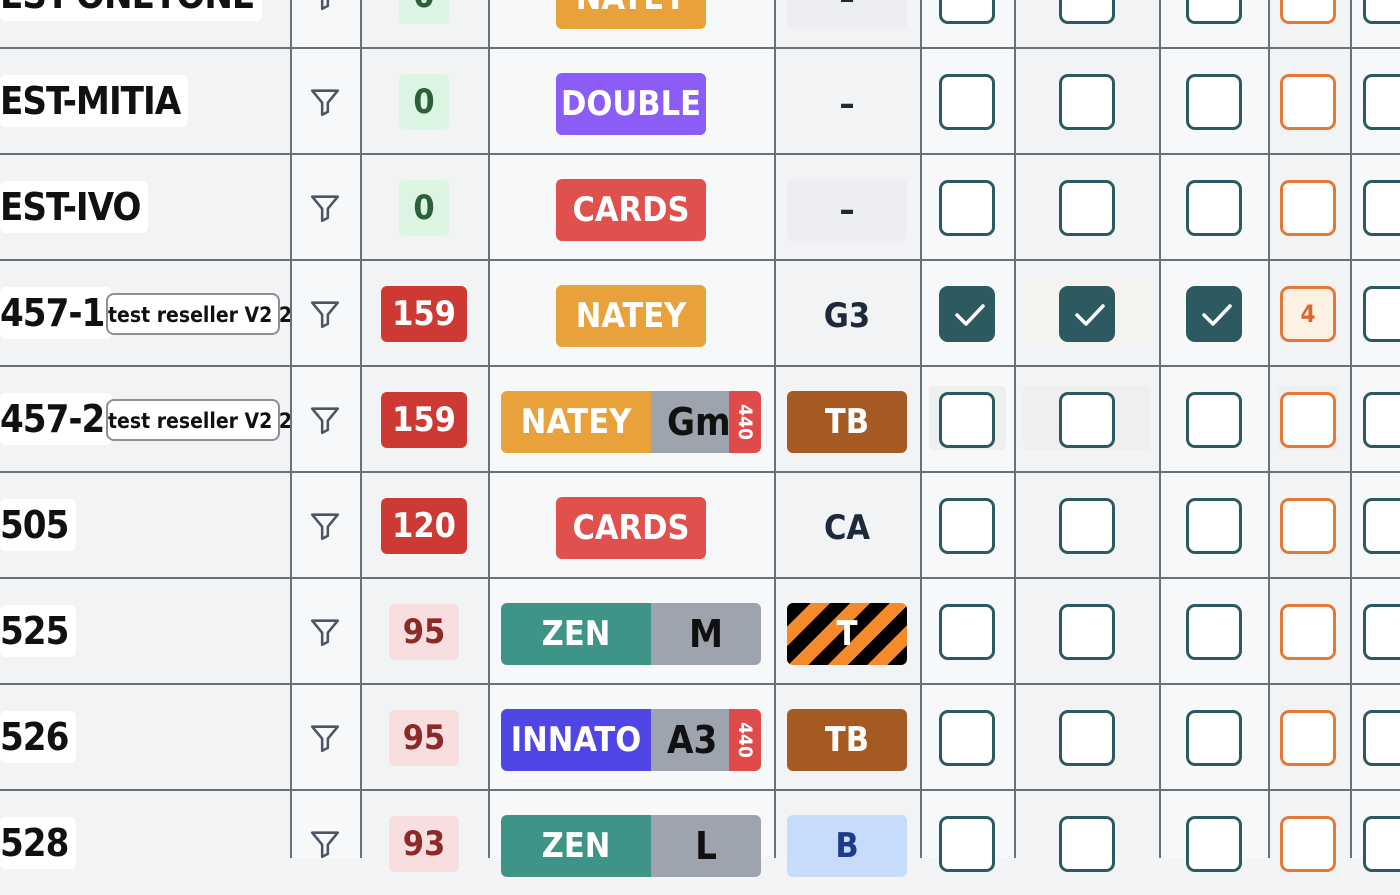 This screenshot has height=895, width=1400. Describe the element at coordinates (131, 10) in the screenshot. I see `order-id: EST-ONETONE` at that location.